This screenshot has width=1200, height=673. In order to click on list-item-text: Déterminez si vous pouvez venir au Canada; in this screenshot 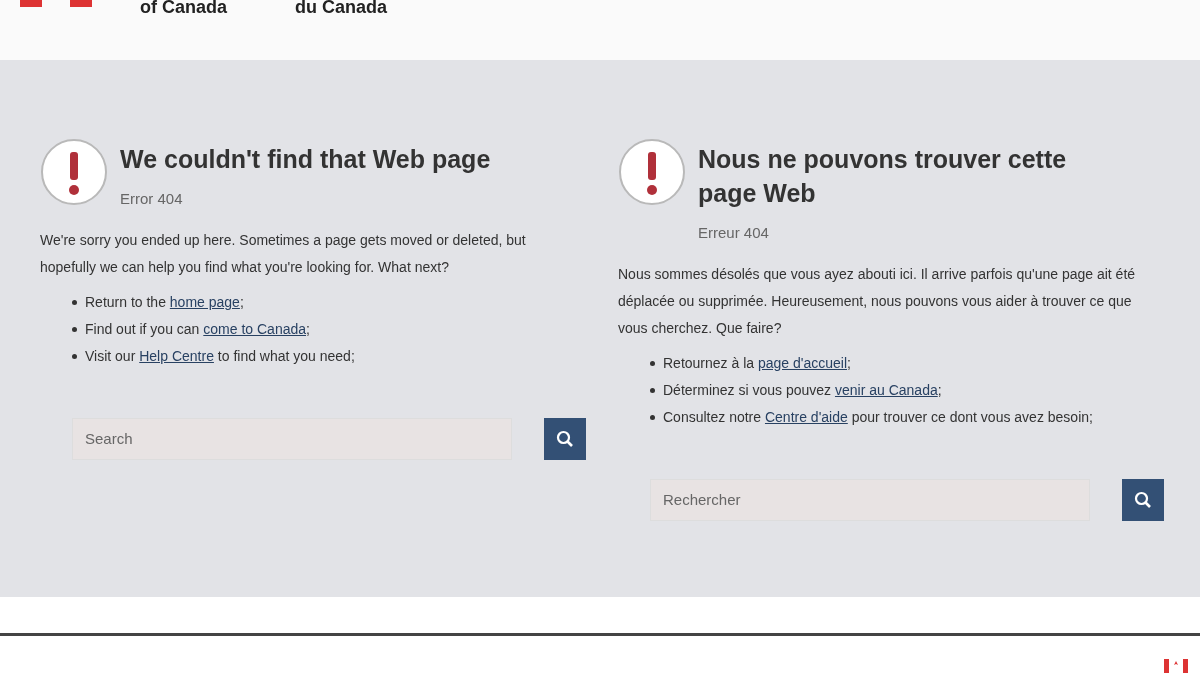, I will do `click(802, 390)`.